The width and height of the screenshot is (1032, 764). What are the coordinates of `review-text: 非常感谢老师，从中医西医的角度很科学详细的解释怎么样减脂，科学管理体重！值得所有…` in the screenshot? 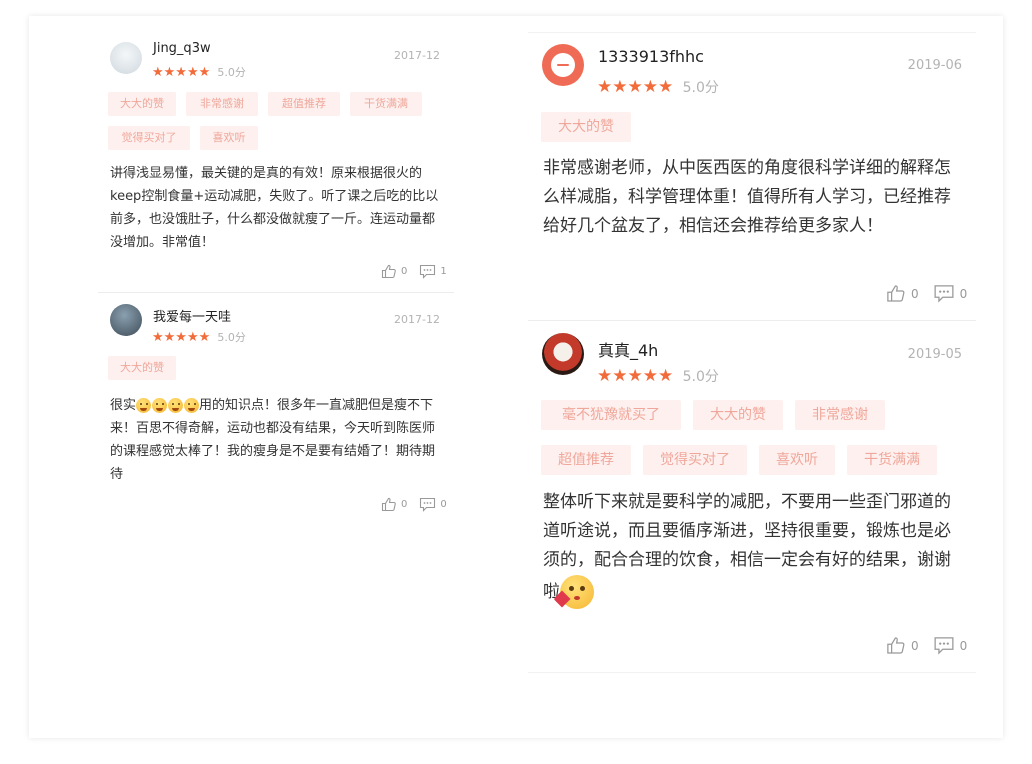 It's located at (747, 197).